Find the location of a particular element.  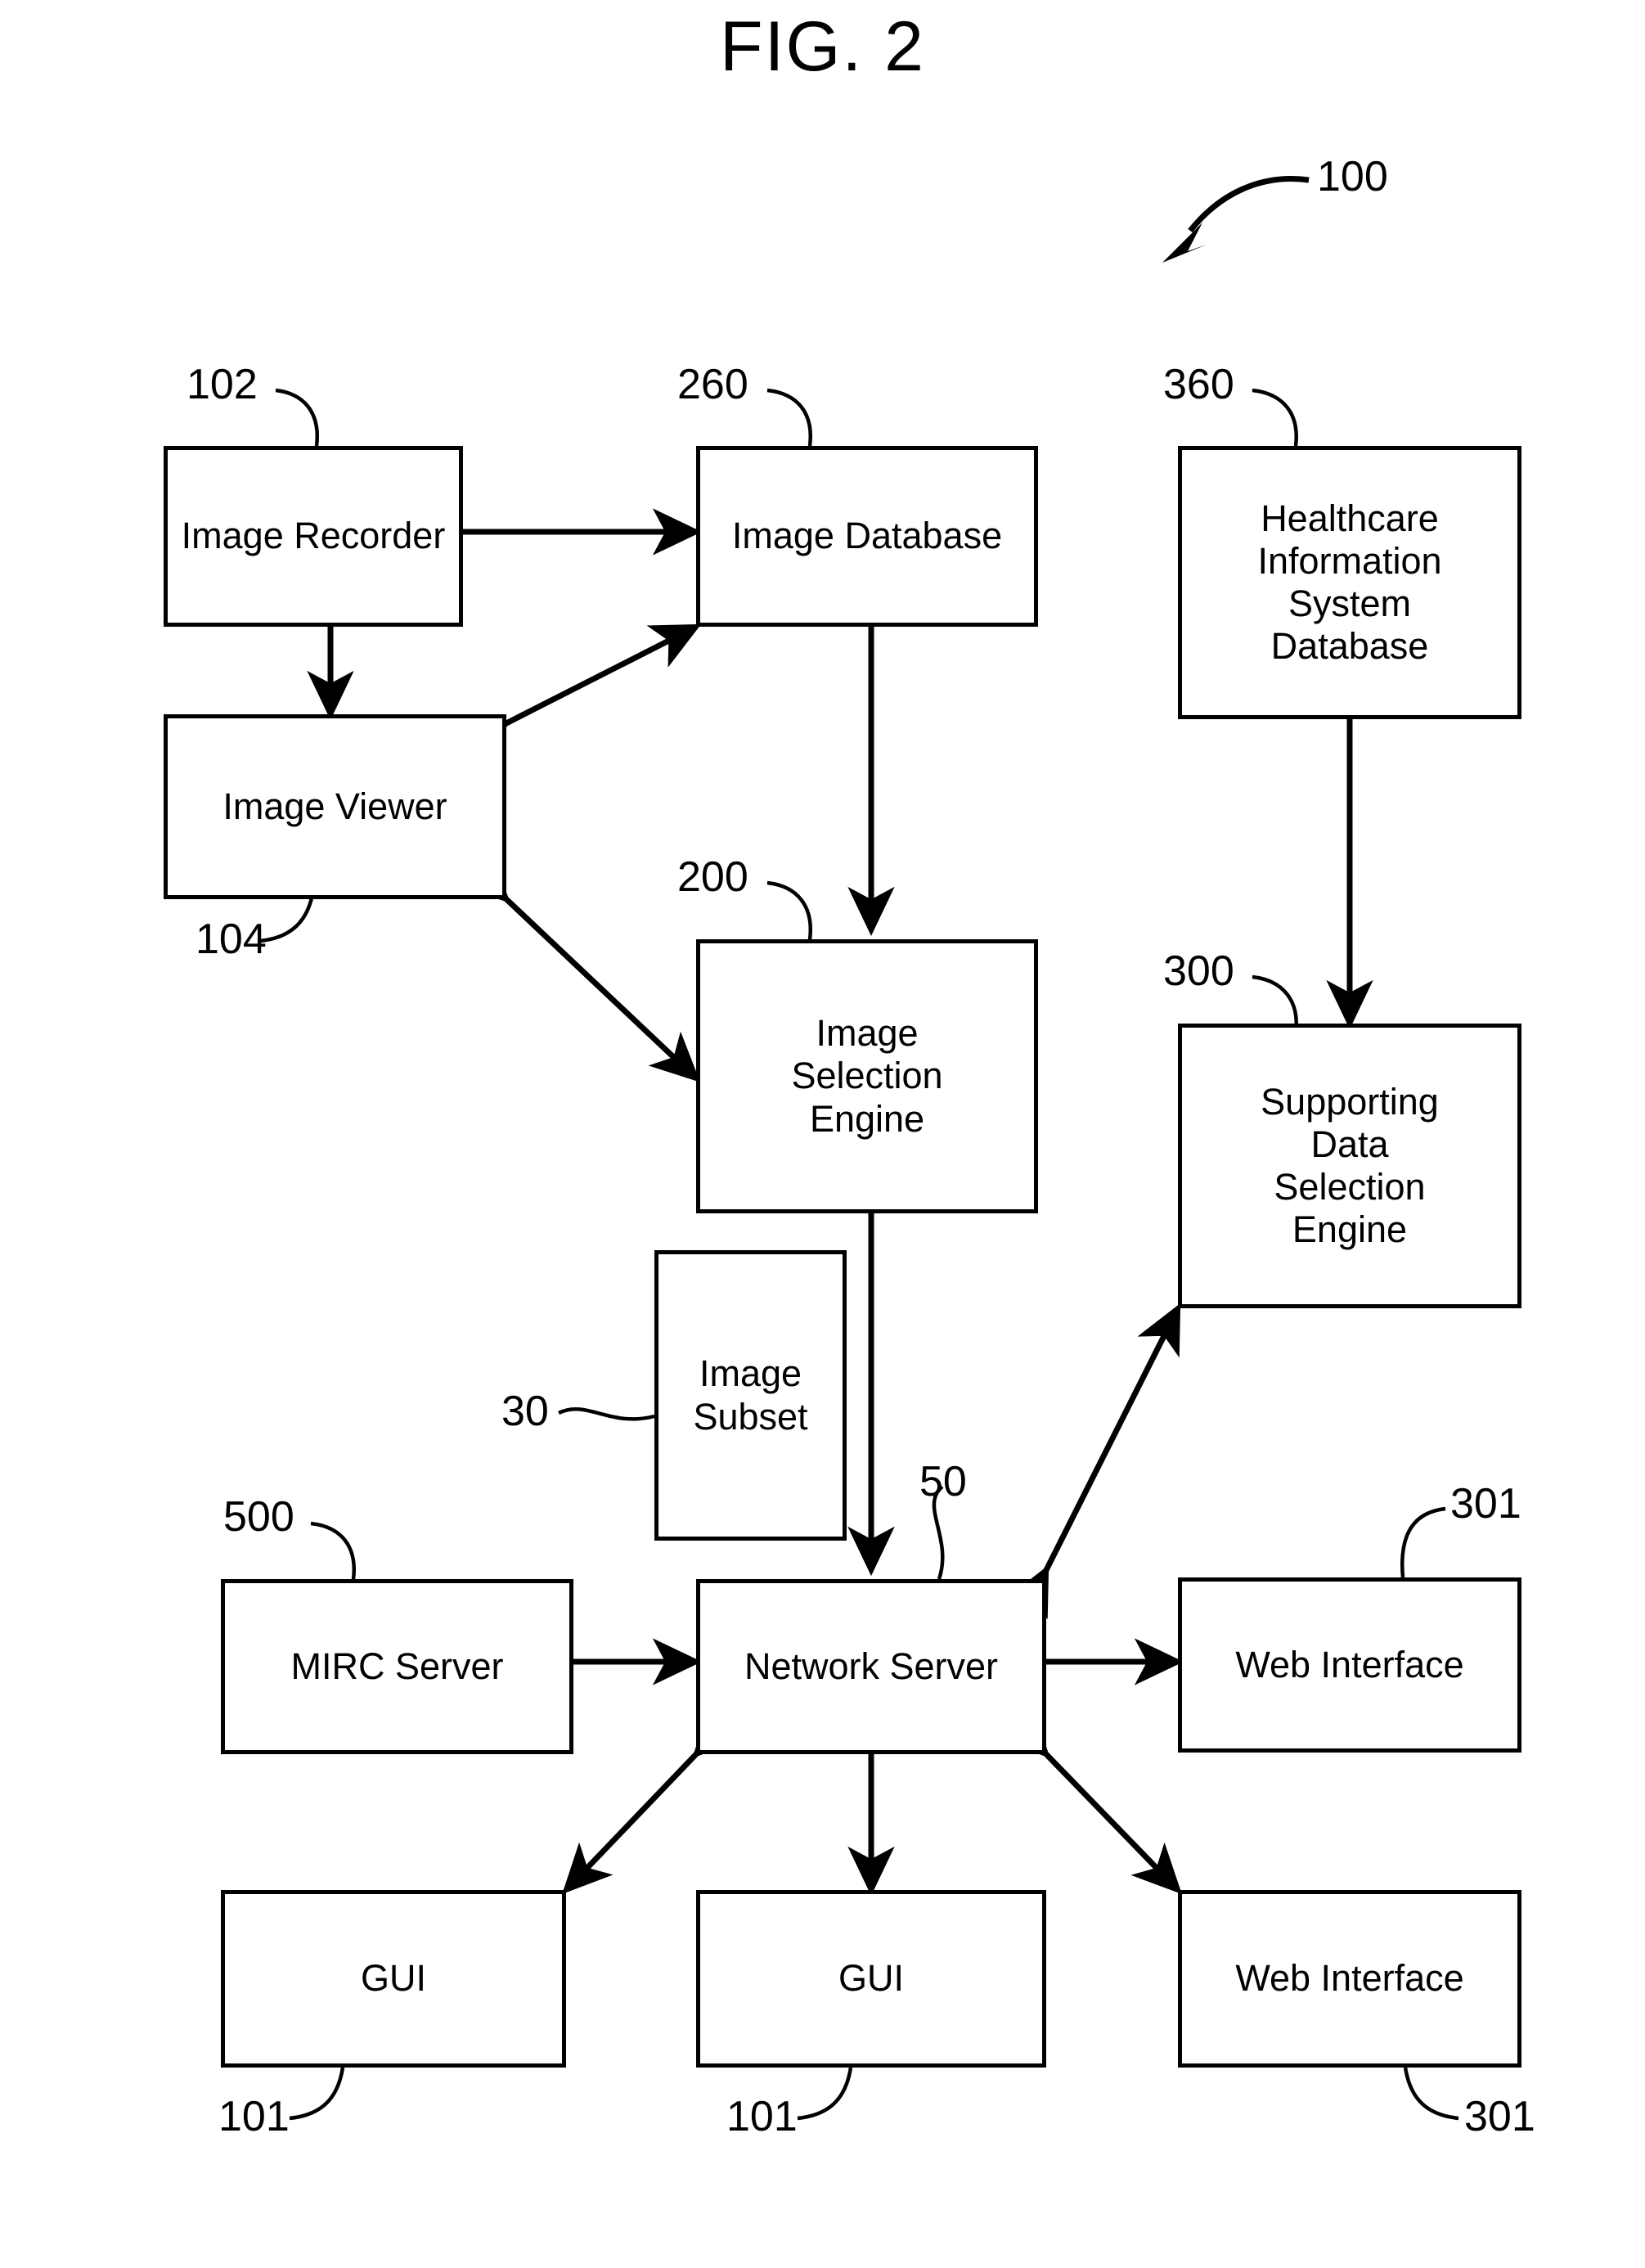

ref-number-260: 260 is located at coordinates (712, 385).